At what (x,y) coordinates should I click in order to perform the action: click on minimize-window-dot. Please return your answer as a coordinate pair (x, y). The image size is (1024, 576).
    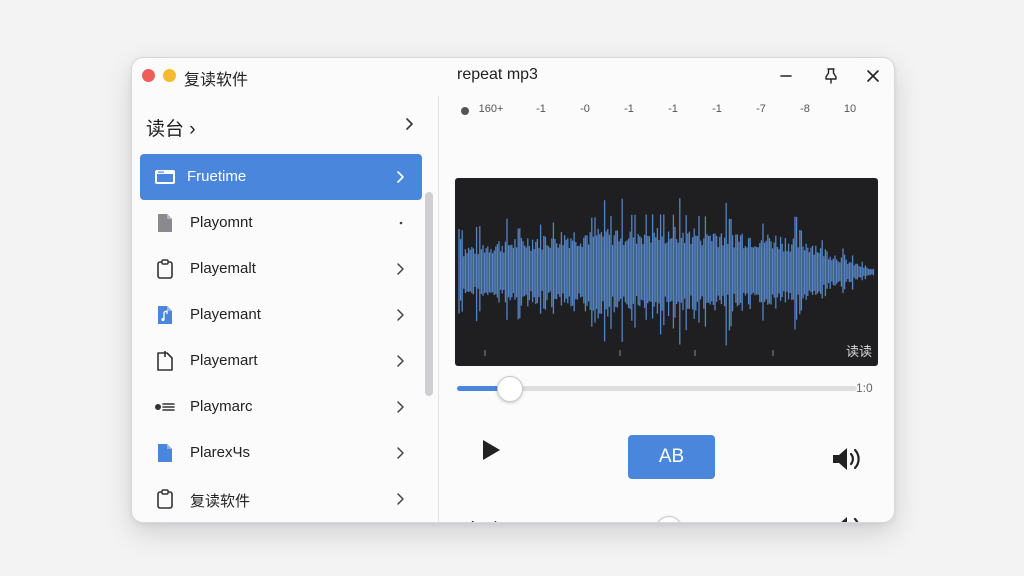
    Looking at the image, I should click on (169, 75).